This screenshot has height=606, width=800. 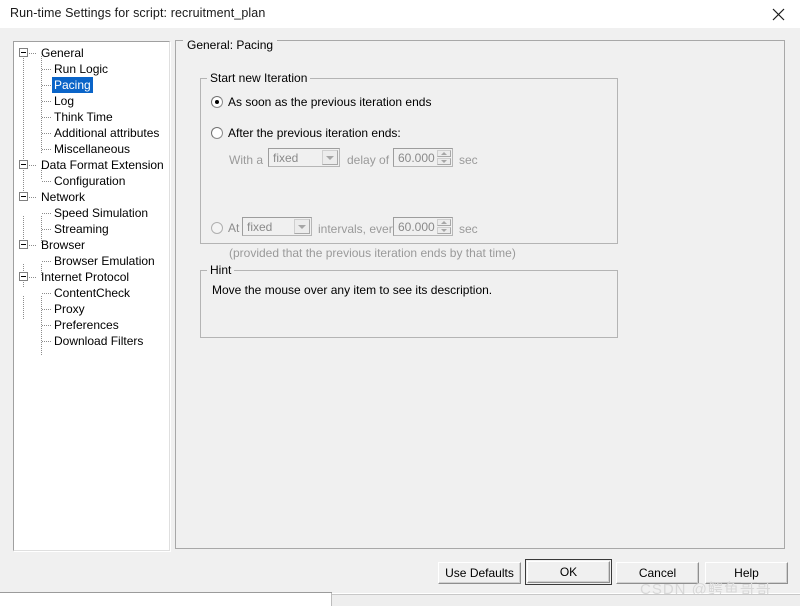 I want to click on tree-item-contentcheck: ContentCheck, so click(x=91, y=293).